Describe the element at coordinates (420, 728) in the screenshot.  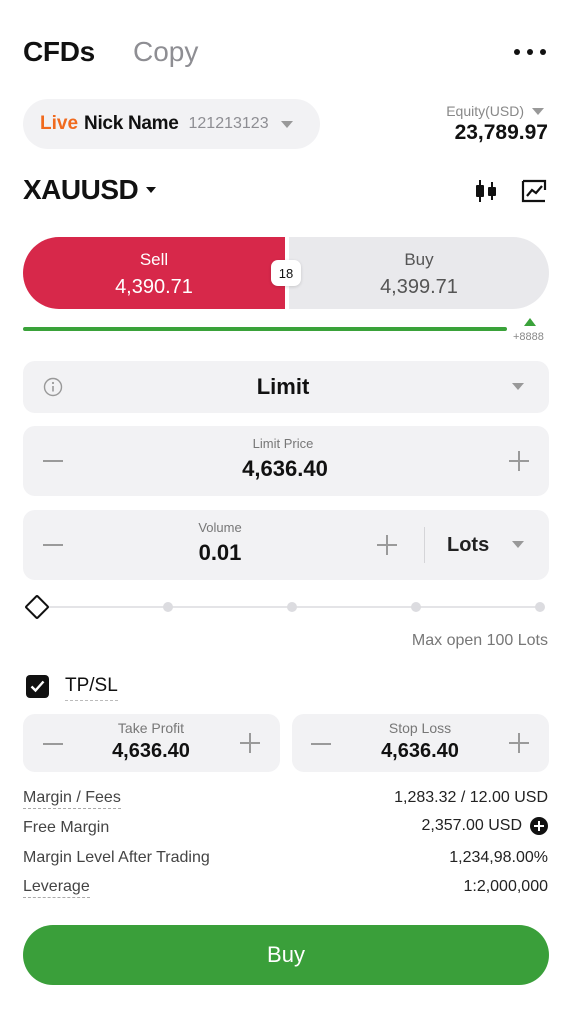
I see `stop-loss-label: Stop Loss` at that location.